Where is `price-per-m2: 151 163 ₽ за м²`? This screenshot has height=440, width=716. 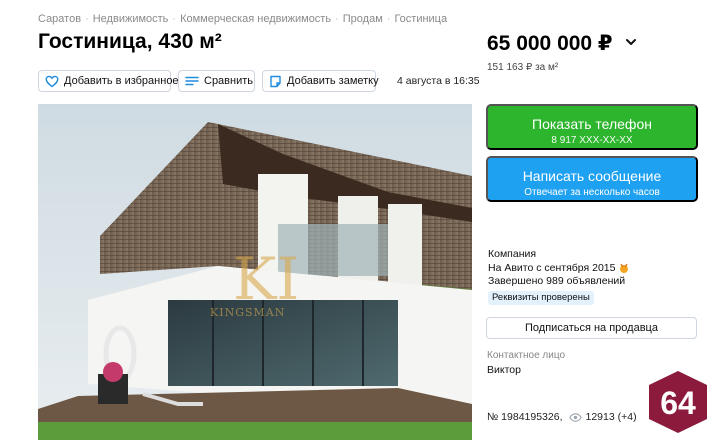
price-per-m2: 151 163 ₽ за м² is located at coordinates (523, 67).